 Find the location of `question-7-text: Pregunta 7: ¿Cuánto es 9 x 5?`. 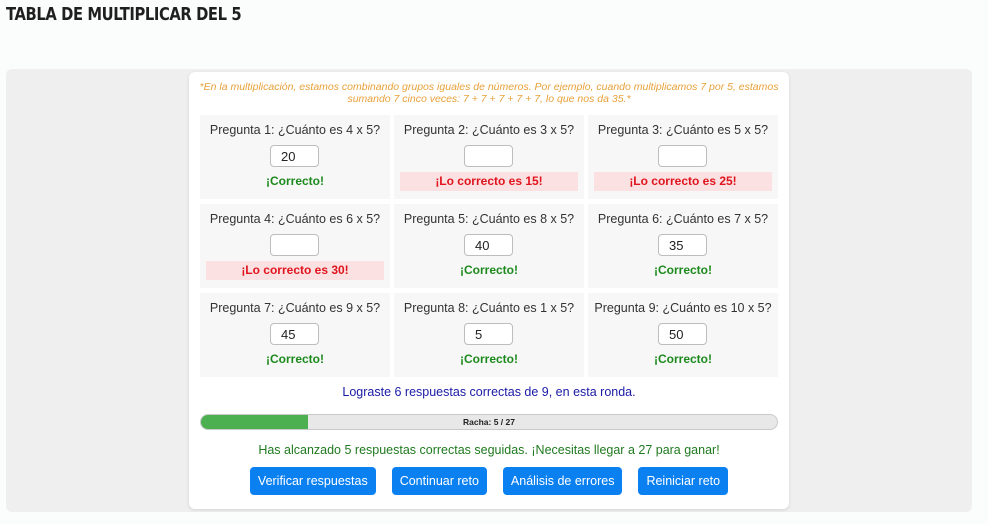

question-7-text: Pregunta 7: ¿Cuánto es 9 x 5? is located at coordinates (295, 308).